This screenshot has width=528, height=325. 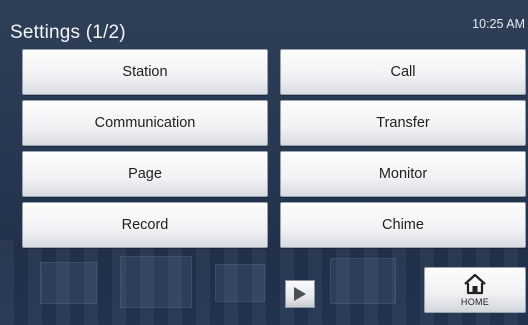 What do you see at coordinates (145, 123) in the screenshot?
I see `communication-button: Communication` at bounding box center [145, 123].